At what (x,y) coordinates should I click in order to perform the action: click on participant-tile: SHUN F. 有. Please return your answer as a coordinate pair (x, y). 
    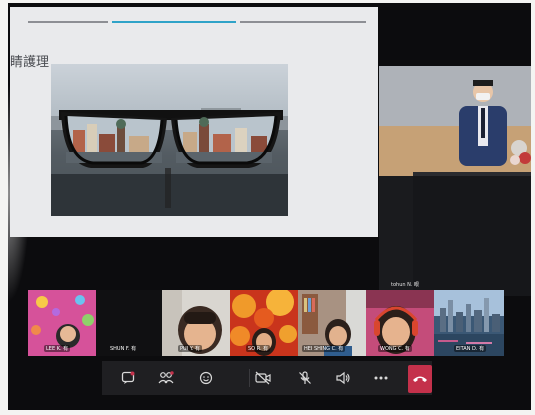
    Looking at the image, I should click on (129, 323).